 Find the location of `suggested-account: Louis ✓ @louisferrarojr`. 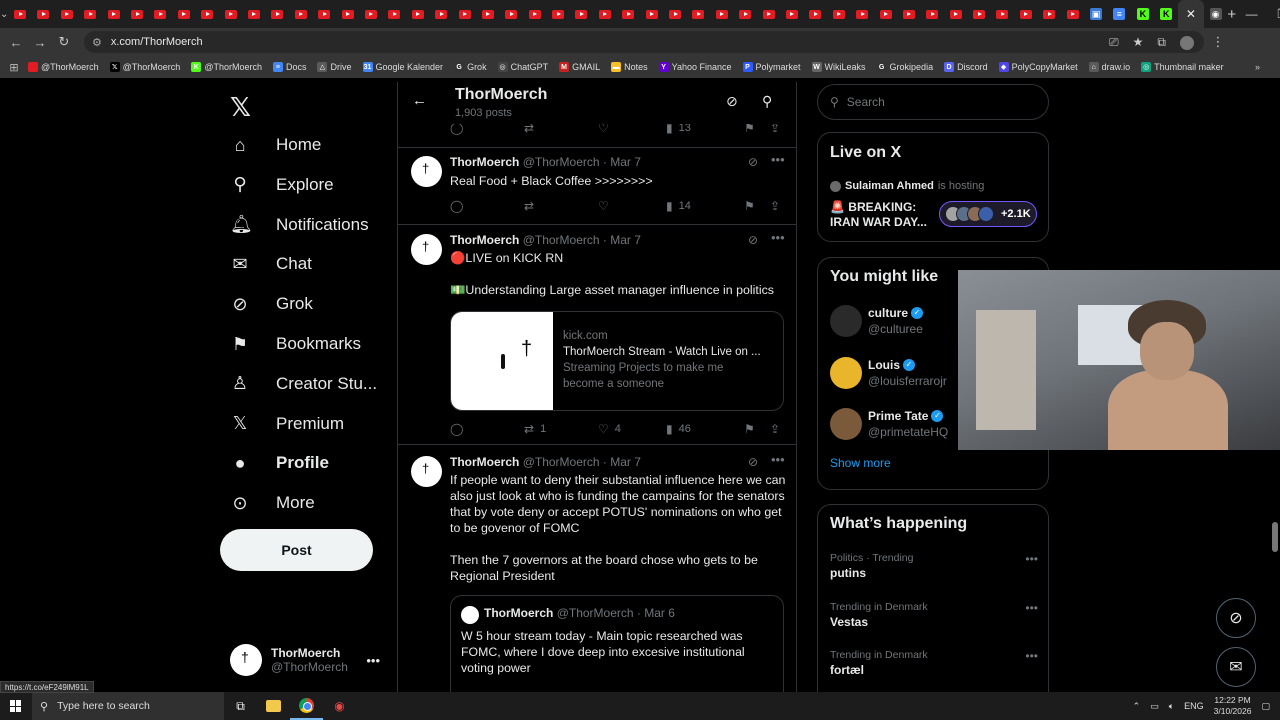

suggested-account: Louis ✓ @louisferrarojr is located at coordinates (888, 372).